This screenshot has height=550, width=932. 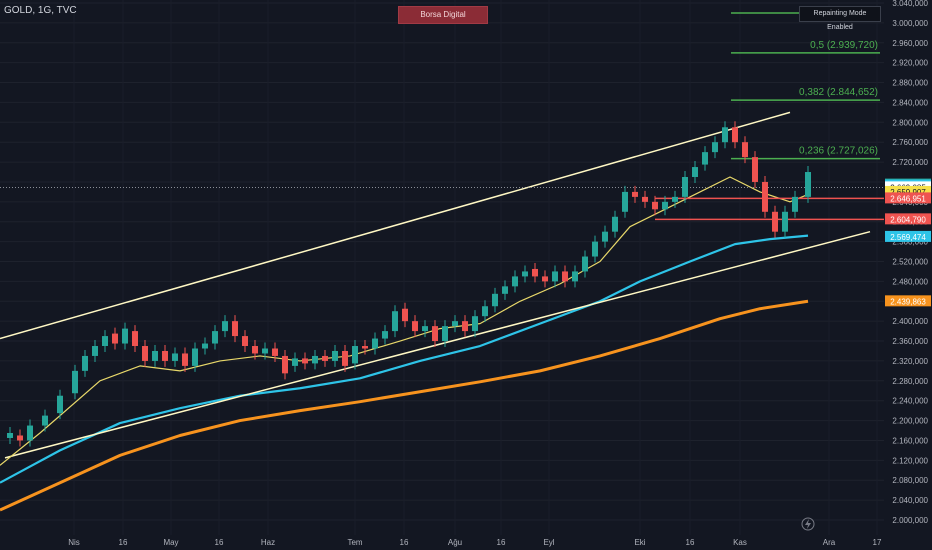 I want to click on y-tick-label: 2.400,000, so click(x=910, y=321).